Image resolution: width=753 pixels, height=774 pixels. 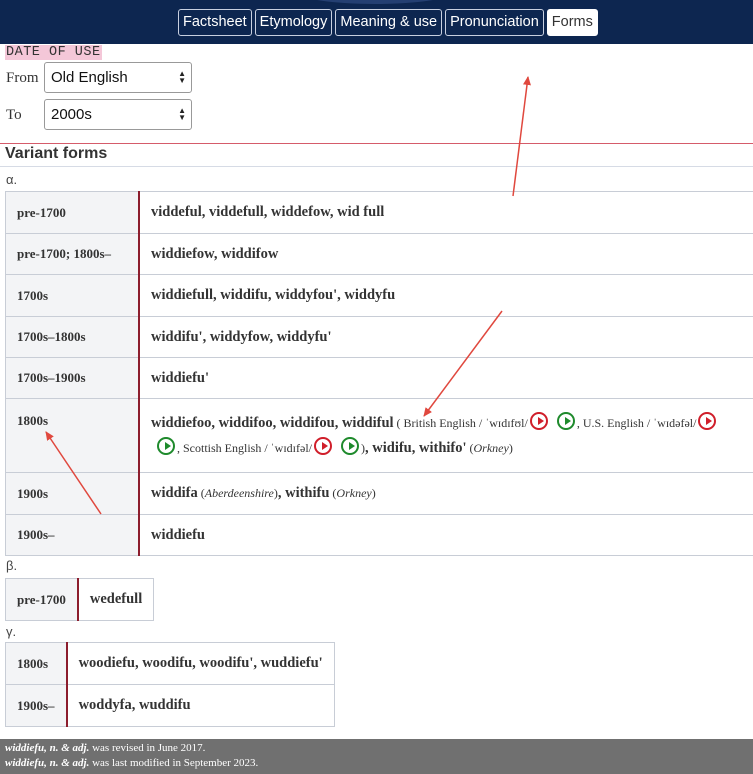 I want to click on date-cell: 1700s, so click(x=72, y=295).